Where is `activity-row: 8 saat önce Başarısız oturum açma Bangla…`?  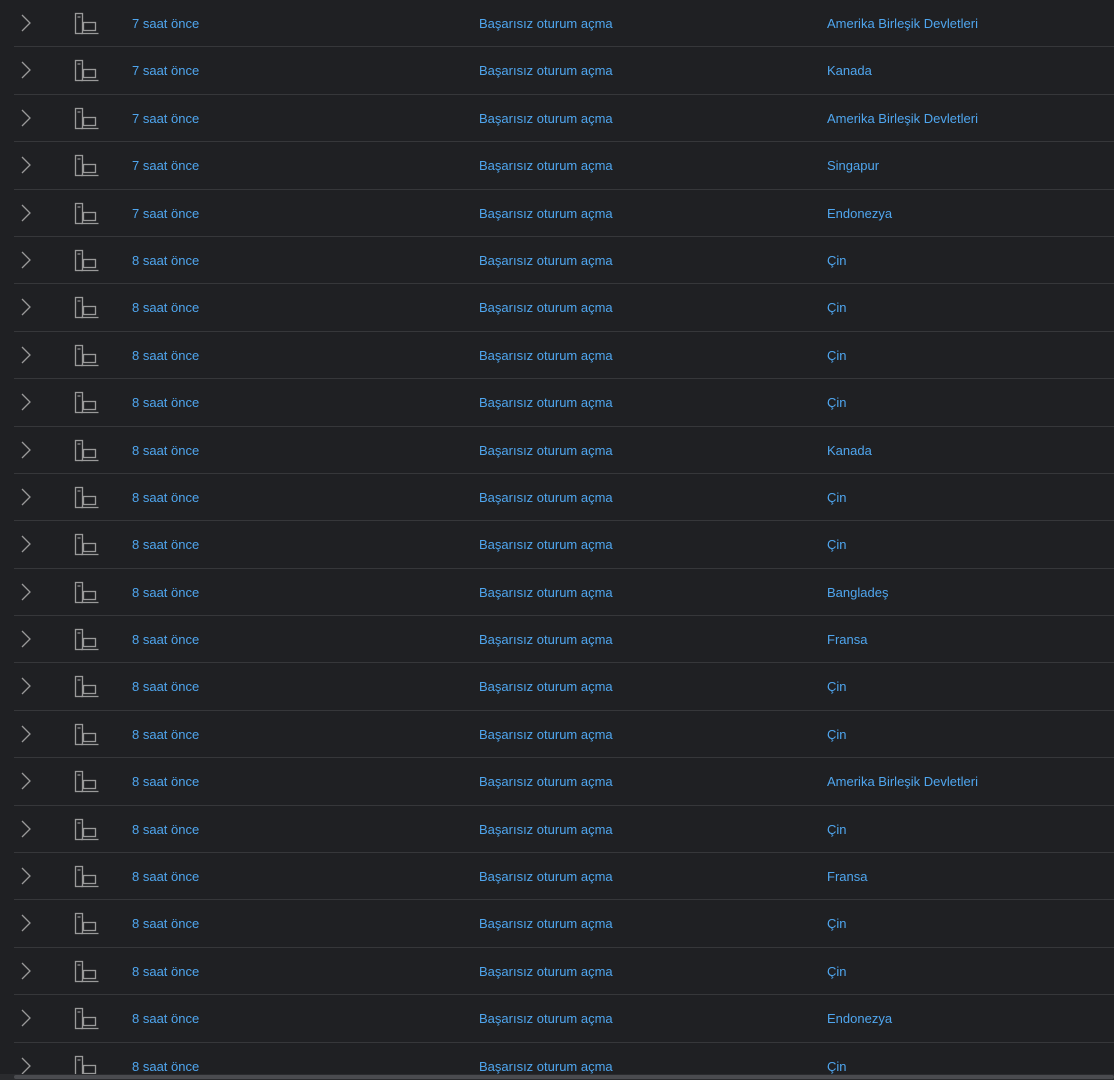
activity-row: 8 saat önce Başarısız oturum açma Bangla… is located at coordinates (564, 593).